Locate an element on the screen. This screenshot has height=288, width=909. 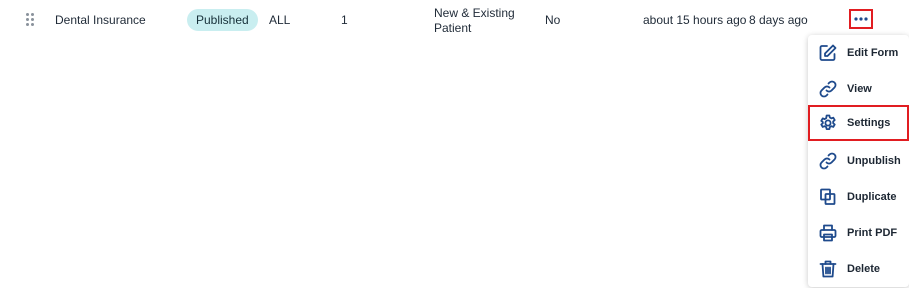
menu-item-duplicate: Duplicate is located at coordinates (858, 197).